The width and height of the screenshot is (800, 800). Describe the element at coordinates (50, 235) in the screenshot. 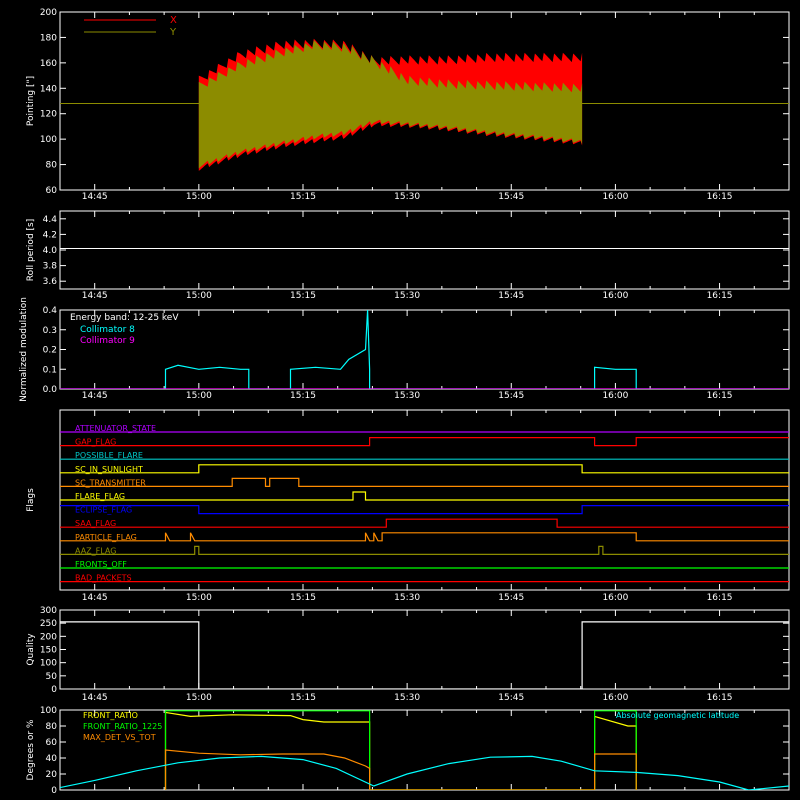

I see `y-tick-label: 4.2` at that location.